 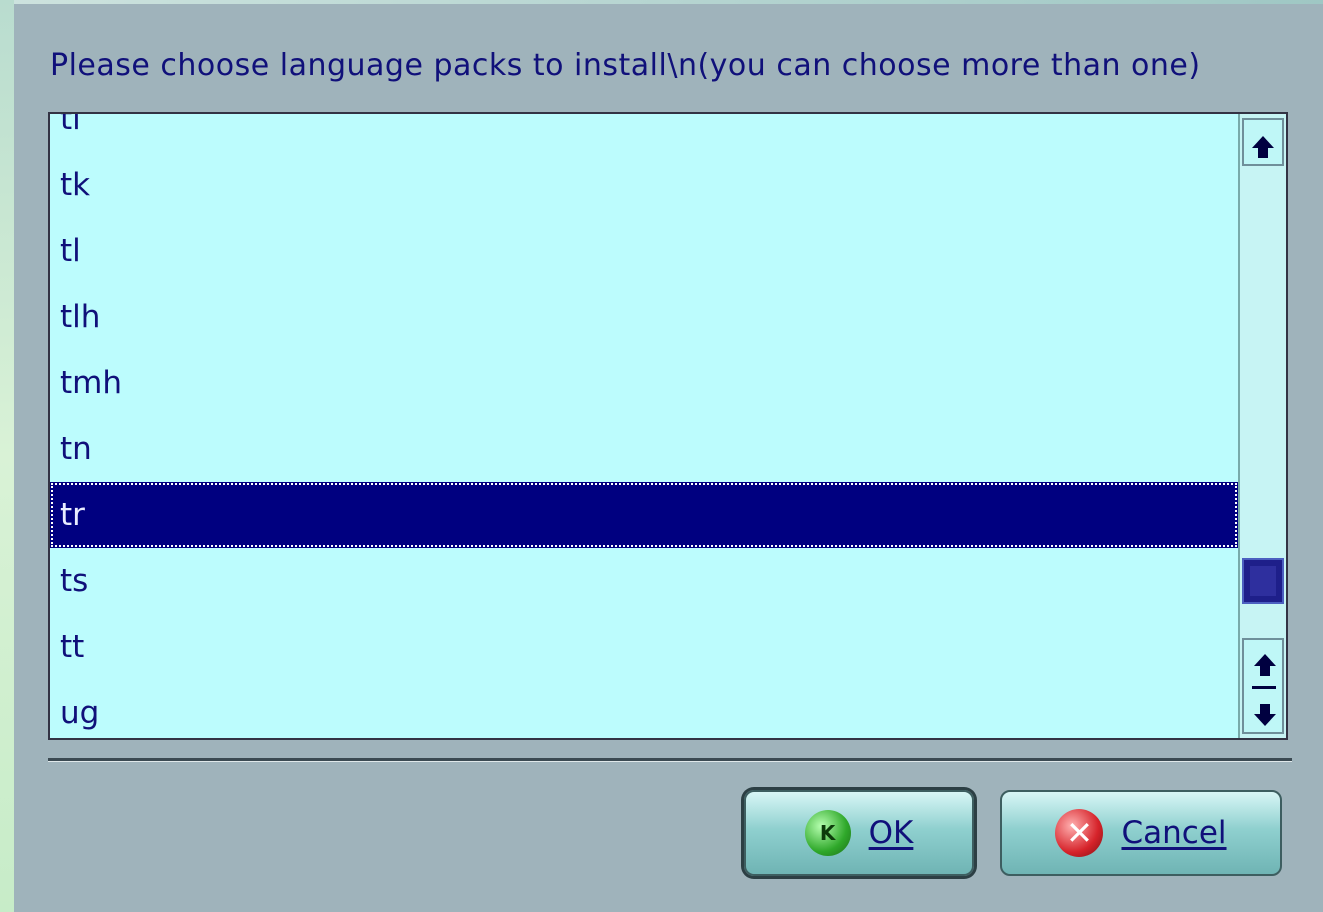 I want to click on list-item: tmh, so click(x=644, y=383).